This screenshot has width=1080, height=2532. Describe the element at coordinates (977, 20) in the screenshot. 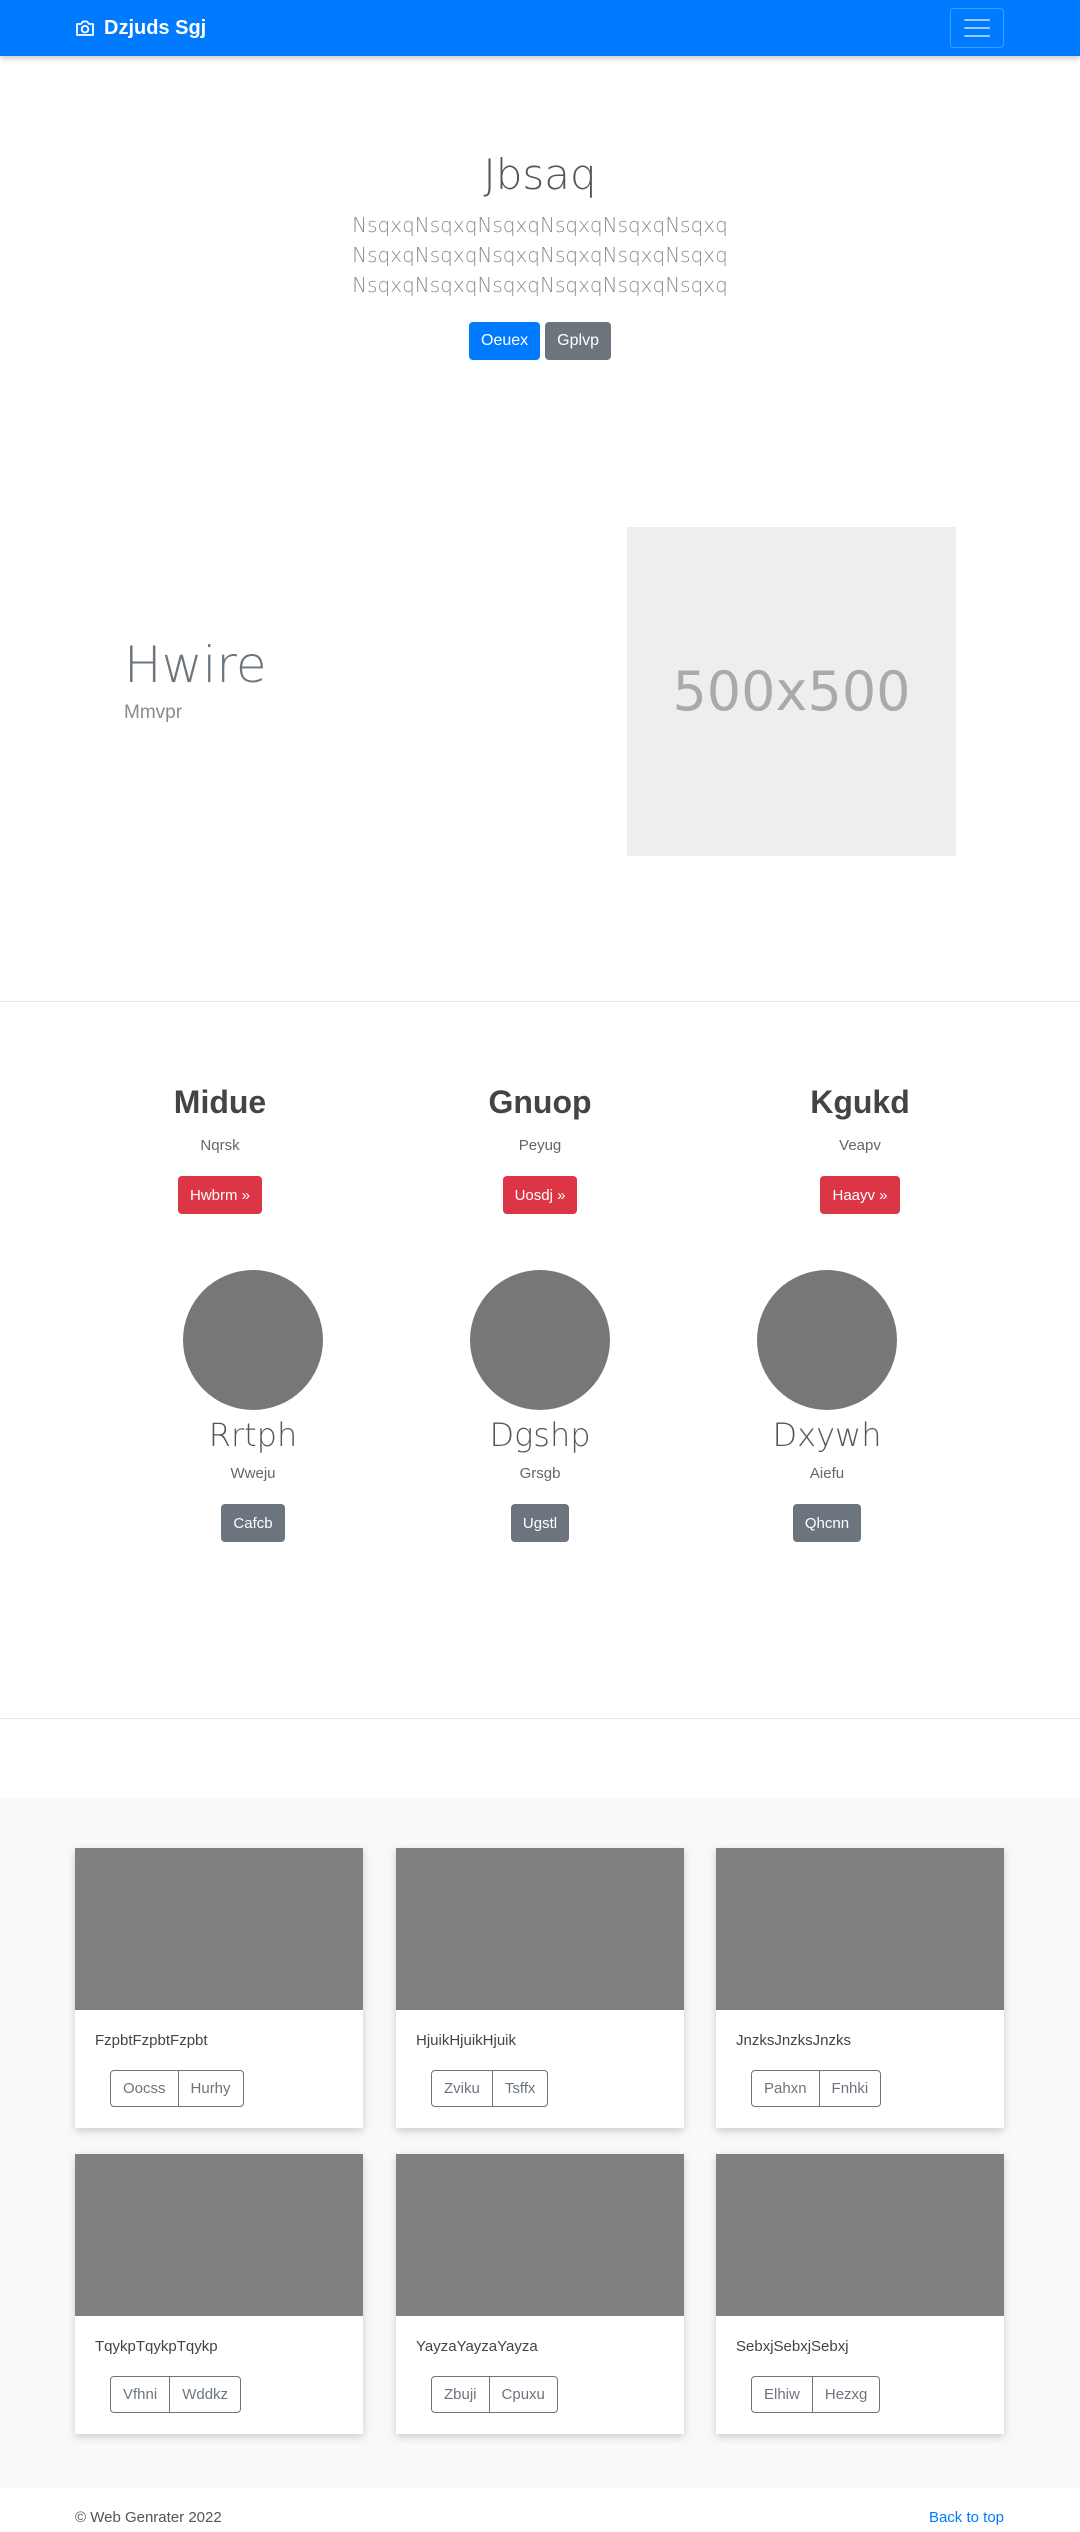

I see `hamburger-icon` at that location.